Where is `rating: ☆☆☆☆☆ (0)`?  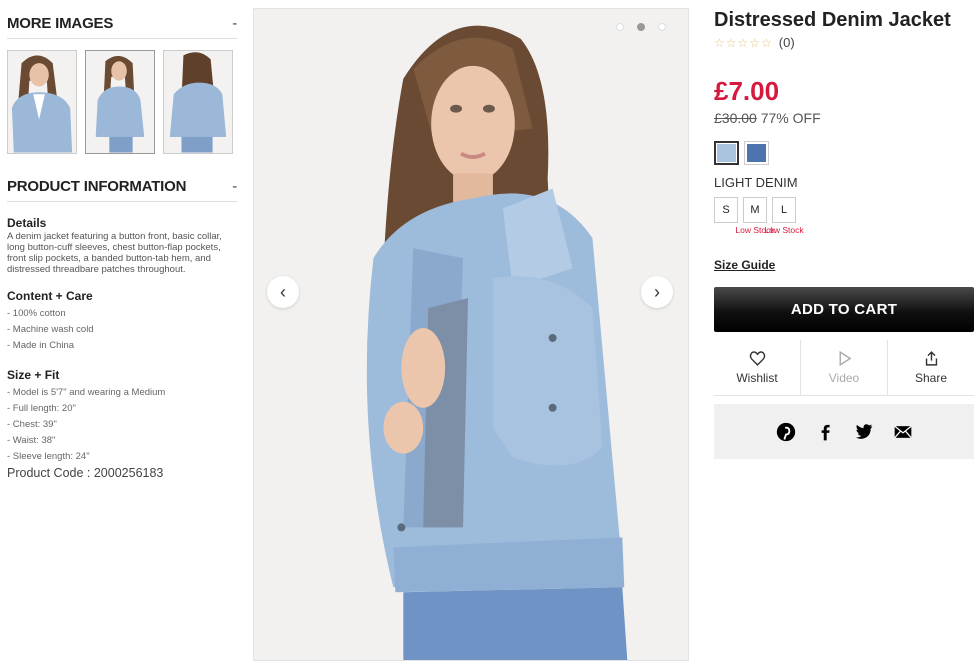 rating: ☆☆☆☆☆ (0) is located at coordinates (754, 42).